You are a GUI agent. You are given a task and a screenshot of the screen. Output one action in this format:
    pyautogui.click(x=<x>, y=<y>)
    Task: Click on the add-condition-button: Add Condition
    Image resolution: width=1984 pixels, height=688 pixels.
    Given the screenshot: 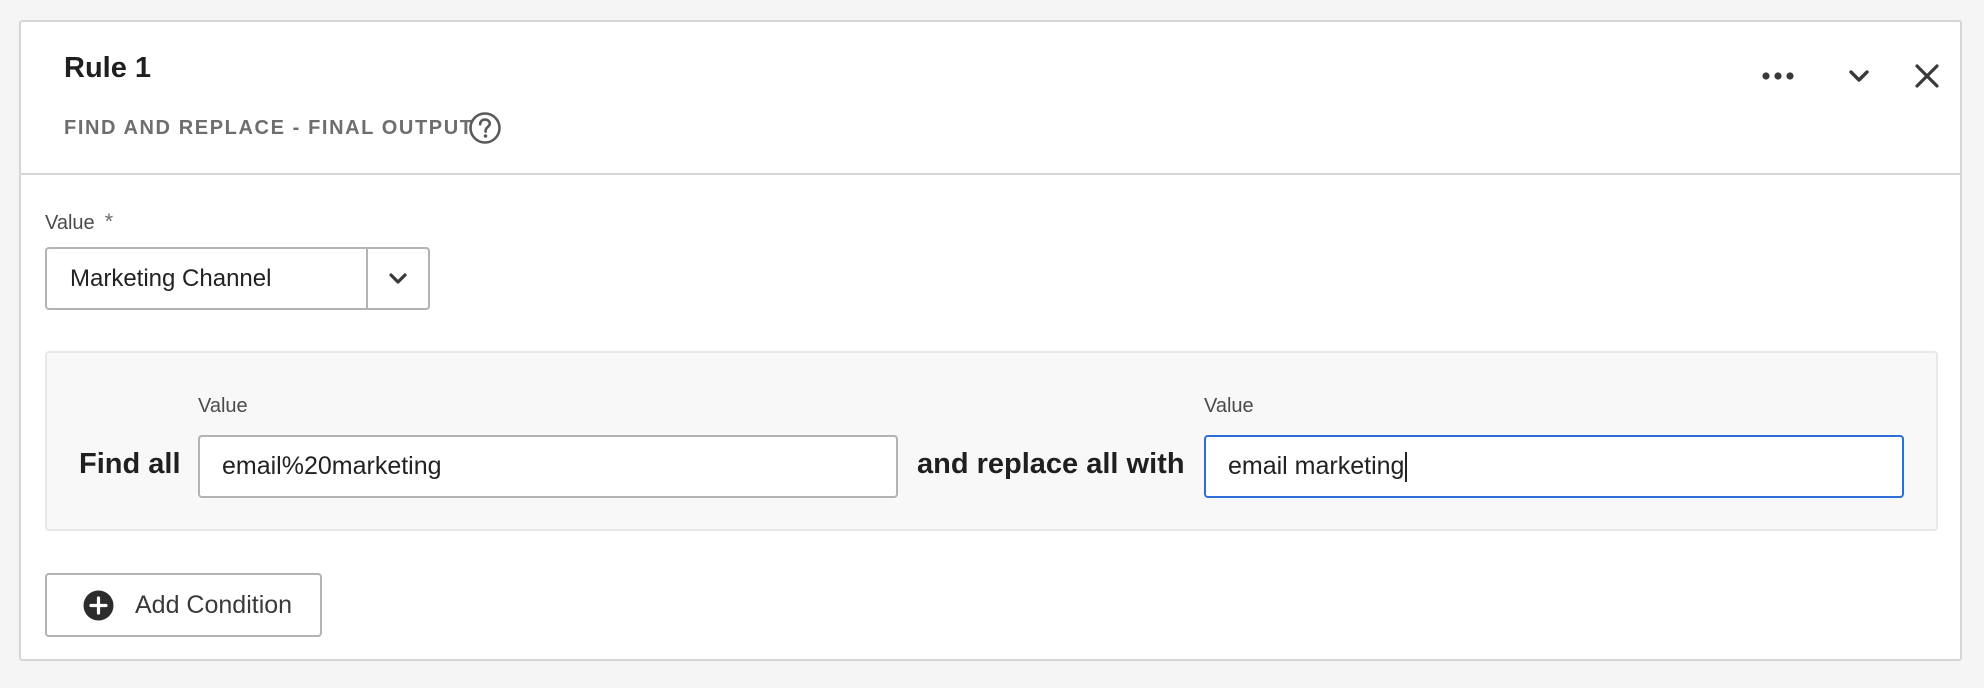 What is the action you would take?
    pyautogui.click(x=183, y=605)
    